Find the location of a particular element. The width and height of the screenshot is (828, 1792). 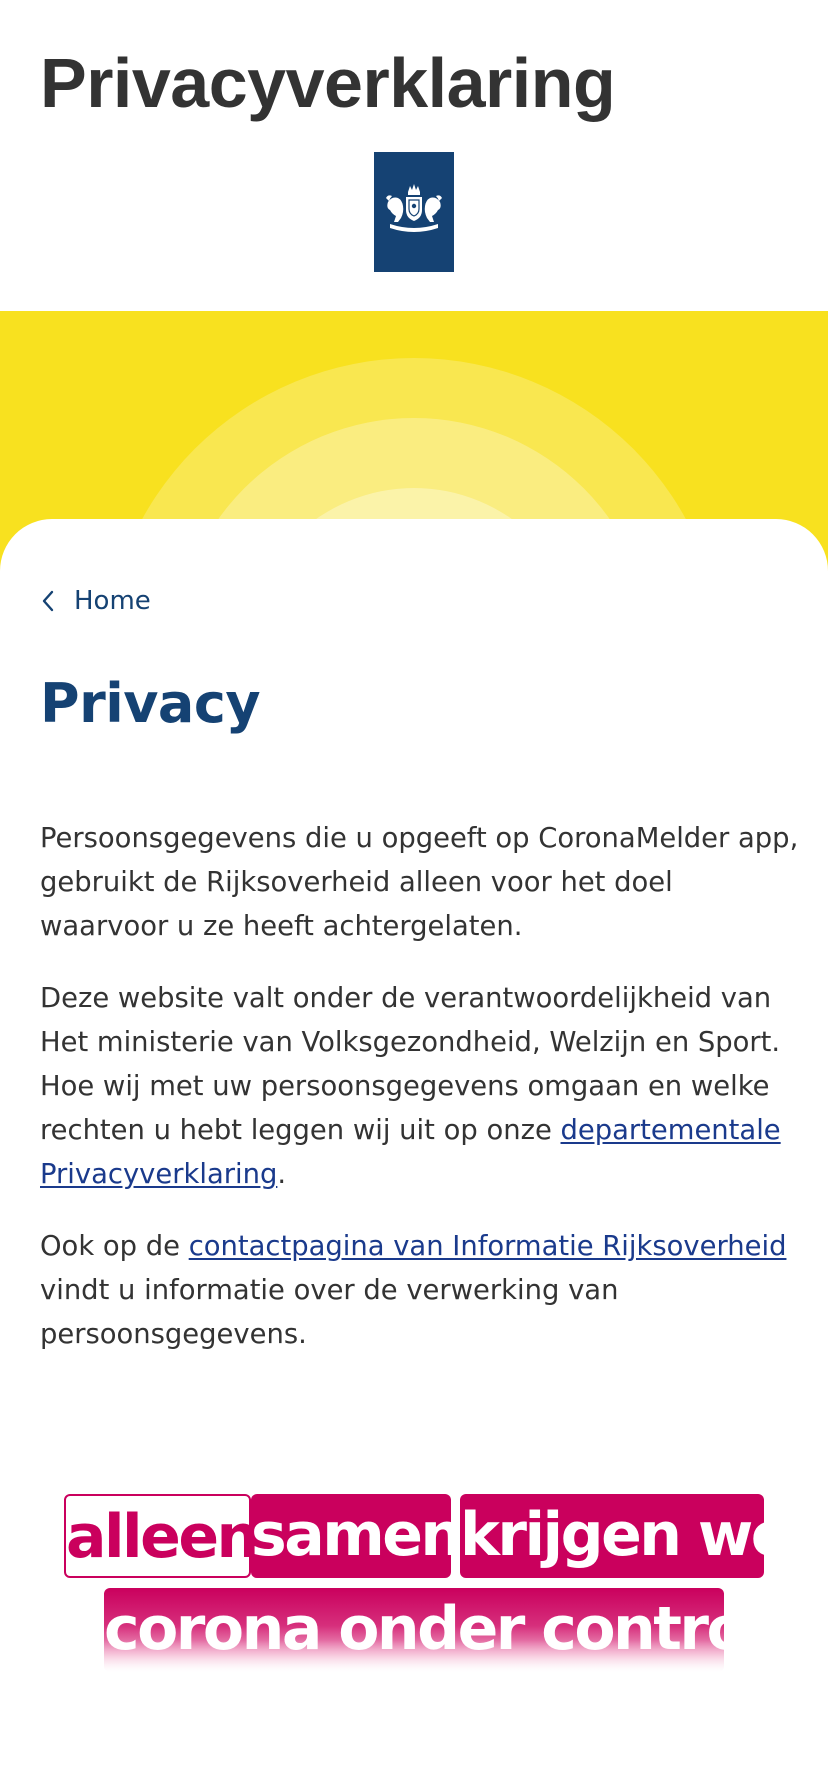

coat-of-arms-icon is located at coordinates (414, 212).